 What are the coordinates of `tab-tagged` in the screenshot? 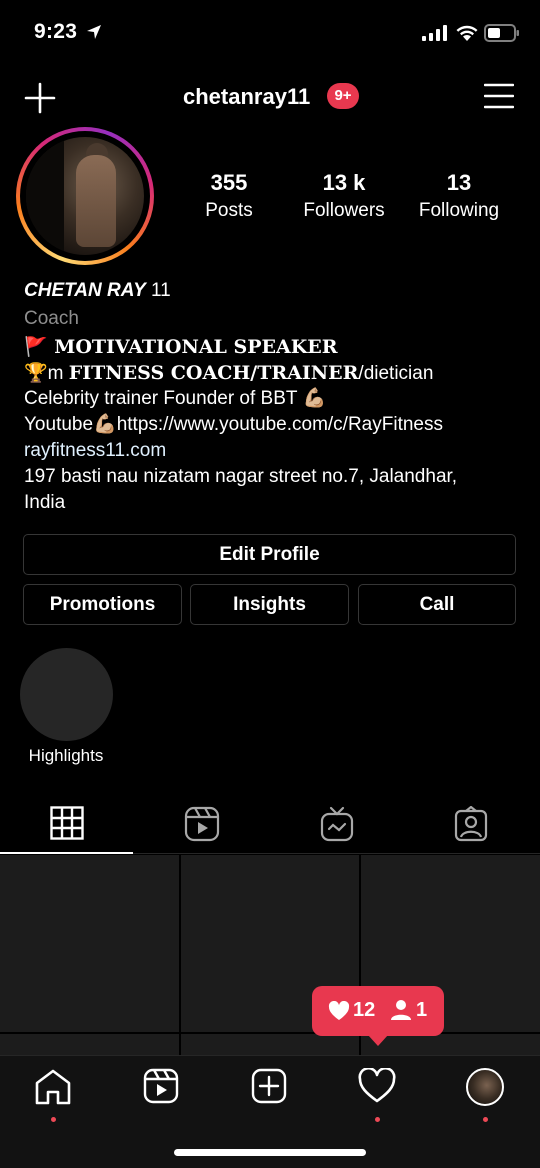 It's located at (470, 825).